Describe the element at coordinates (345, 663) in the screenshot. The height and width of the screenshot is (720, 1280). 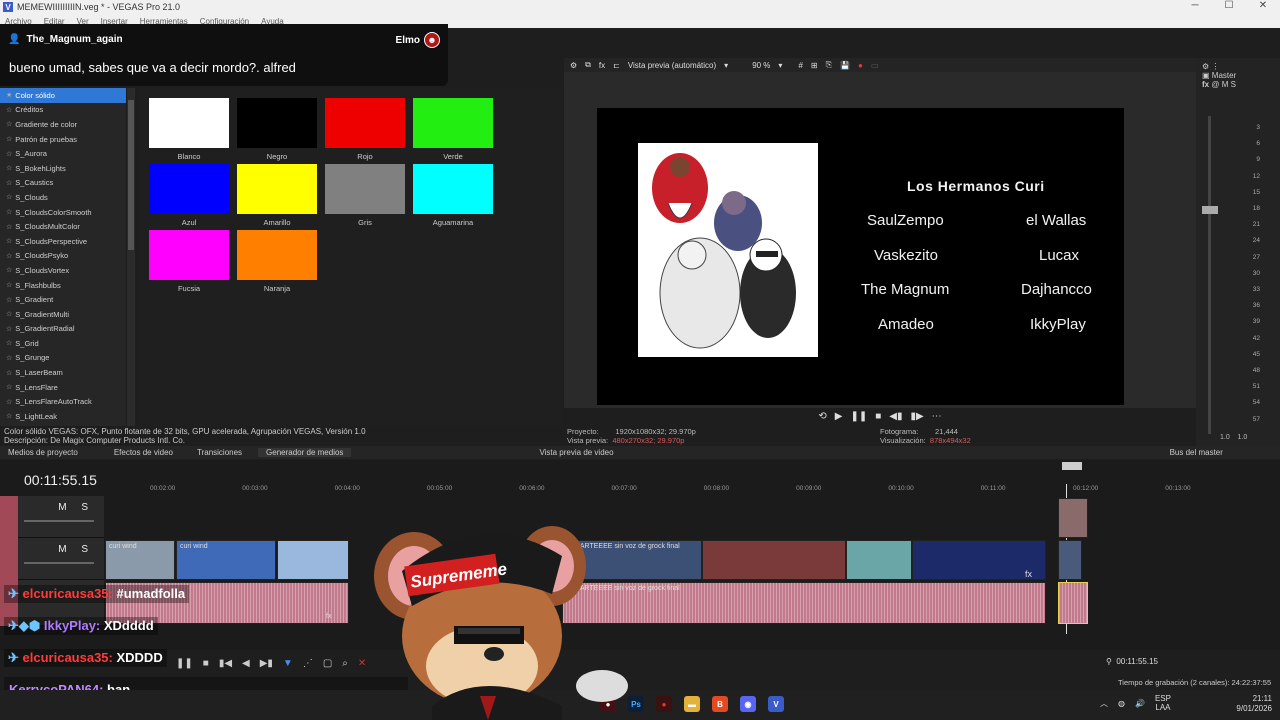
I see `zoom-tool-icon: ⌕` at that location.